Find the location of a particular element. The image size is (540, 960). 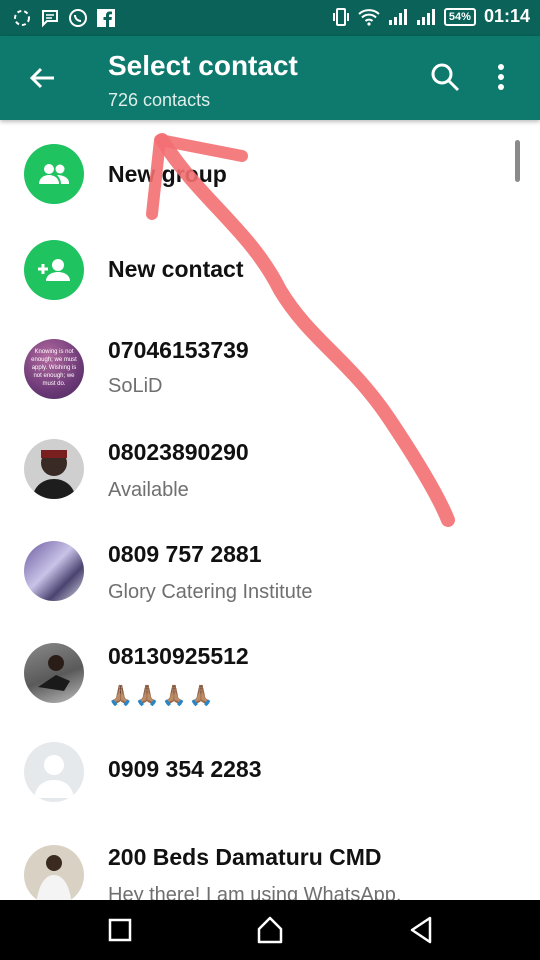

contact-row: 08130925512 🙏🏽🙏🏽🙏🏽🙏🏽 is located at coordinates (270, 669).